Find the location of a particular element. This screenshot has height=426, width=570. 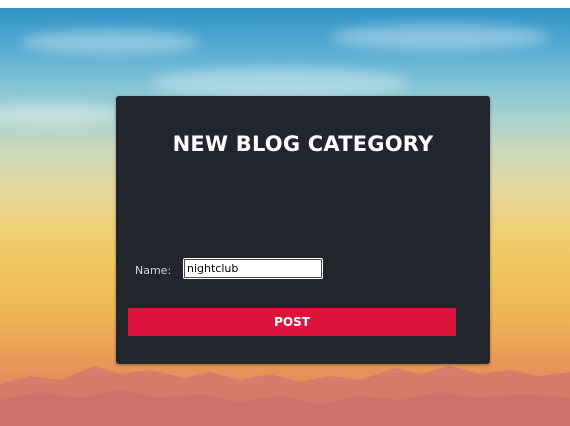

post-button: POST is located at coordinates (292, 322).